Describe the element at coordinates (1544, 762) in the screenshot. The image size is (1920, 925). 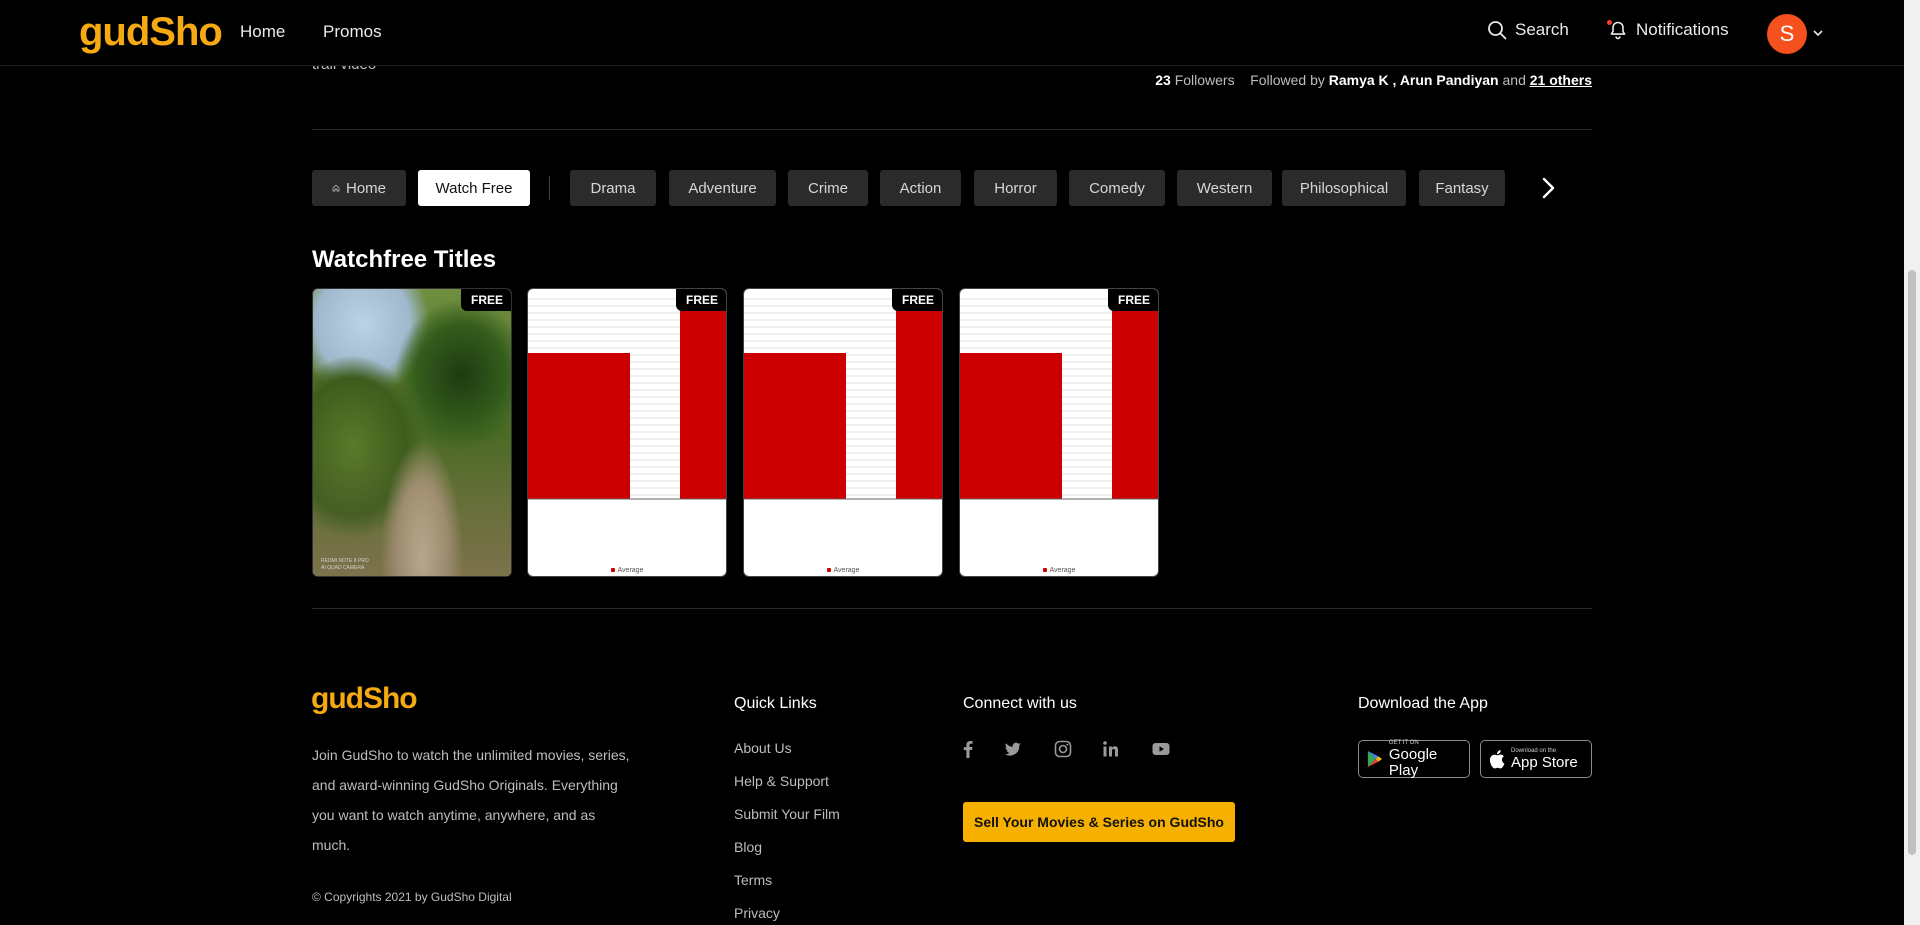
I see `app-store-text: App Store` at that location.